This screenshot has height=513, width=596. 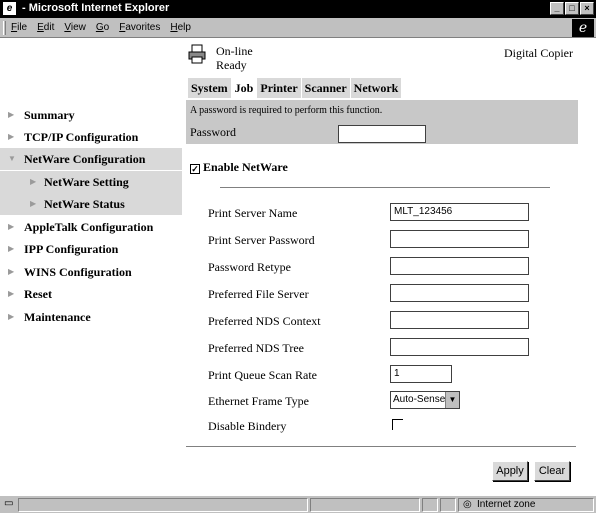 I want to click on password-label: Password, so click(x=213, y=132).